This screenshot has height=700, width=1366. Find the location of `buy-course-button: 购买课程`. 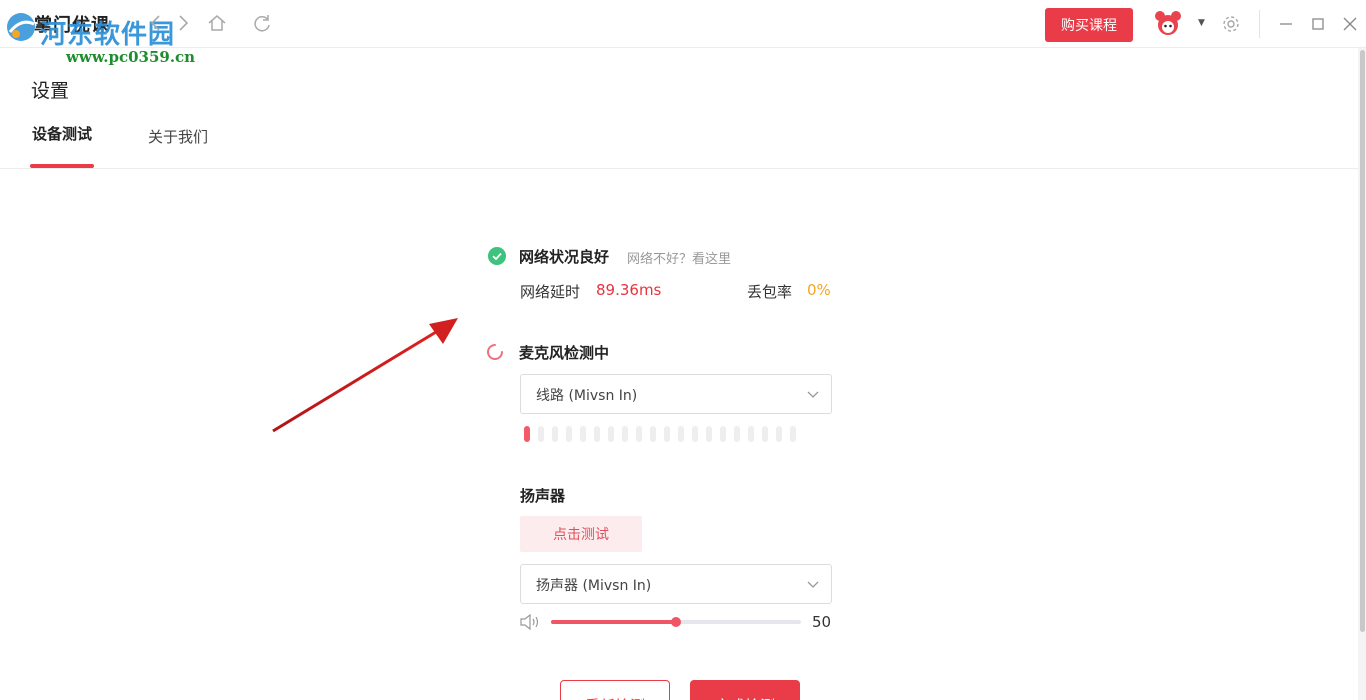

buy-course-button: 购买课程 is located at coordinates (1089, 25).